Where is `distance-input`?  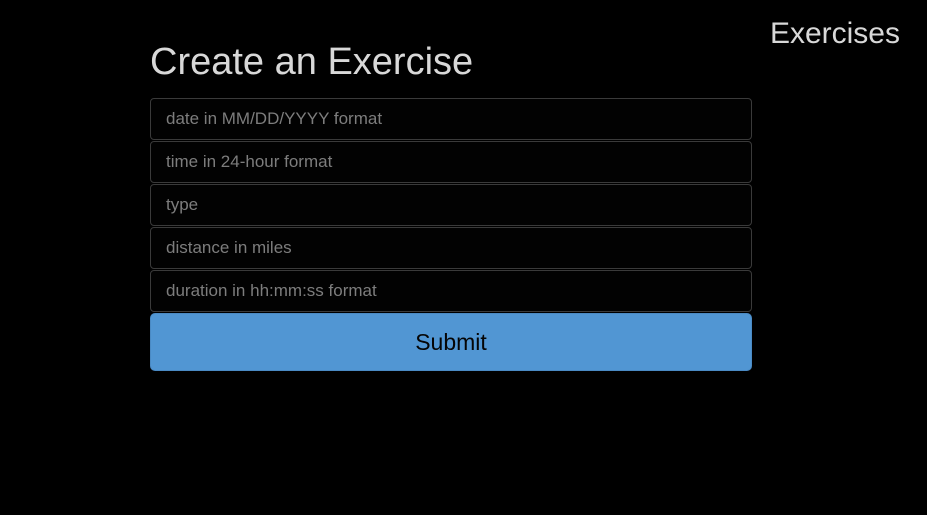 distance-input is located at coordinates (451, 248).